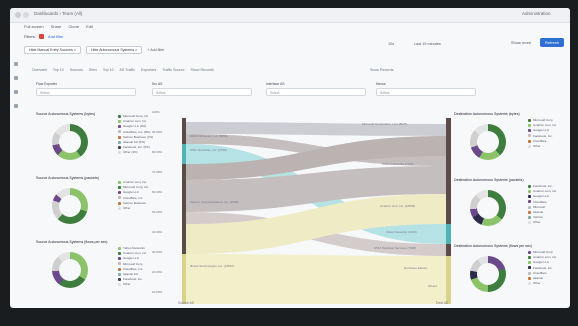  Describe the element at coordinates (290, 15) in the screenshot. I see `browser-tab-bar: Dashboards › Team (All) Administration` at that location.